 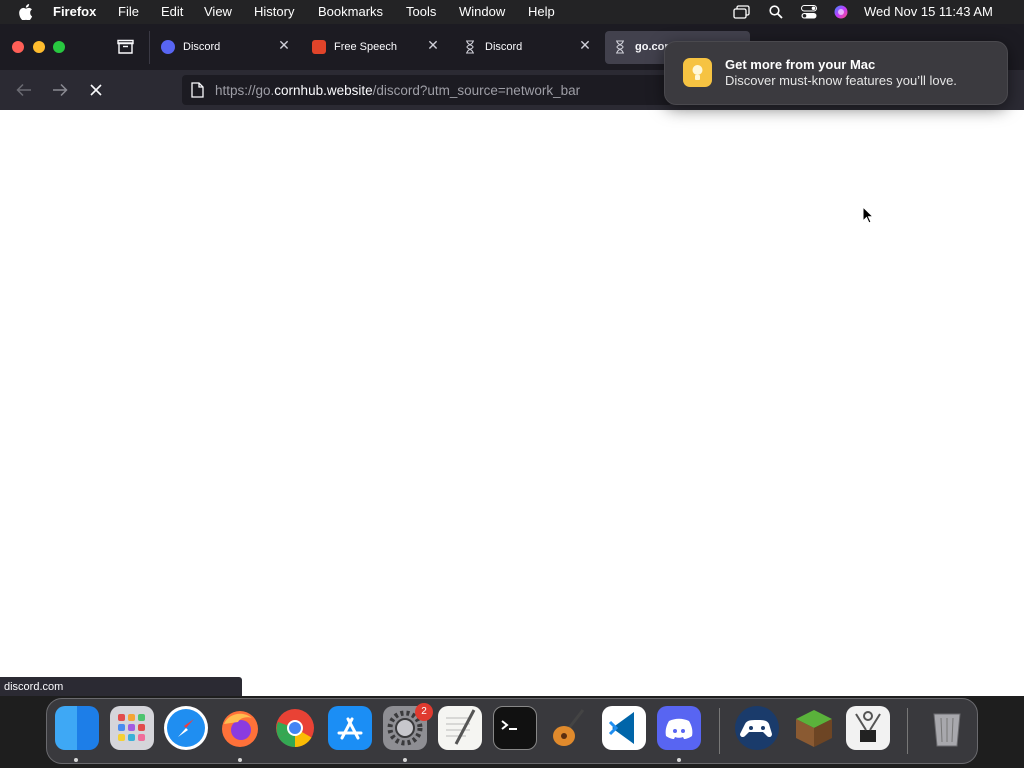 I want to click on menu-help: Help, so click(x=541, y=11).